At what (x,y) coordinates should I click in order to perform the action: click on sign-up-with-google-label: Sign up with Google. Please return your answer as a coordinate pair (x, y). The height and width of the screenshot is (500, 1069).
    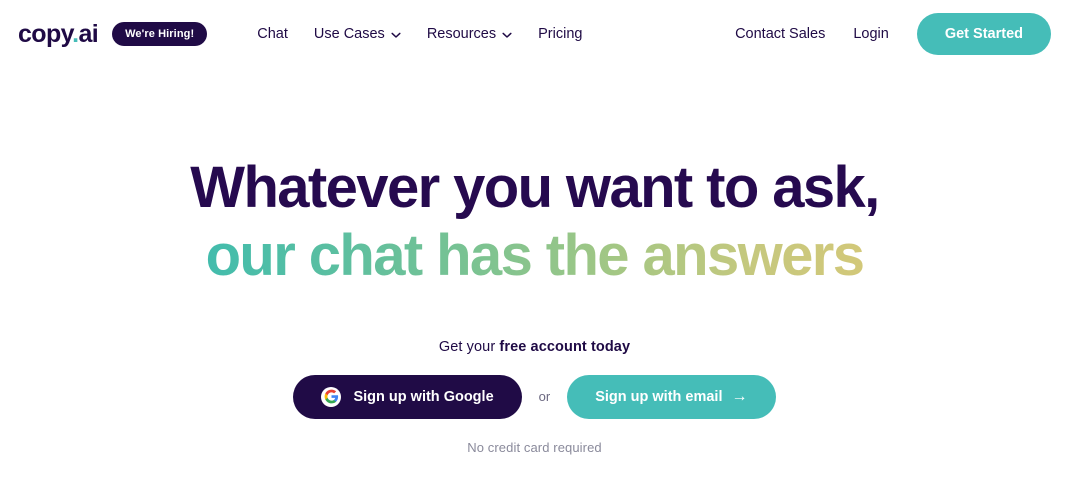
    Looking at the image, I should click on (423, 396).